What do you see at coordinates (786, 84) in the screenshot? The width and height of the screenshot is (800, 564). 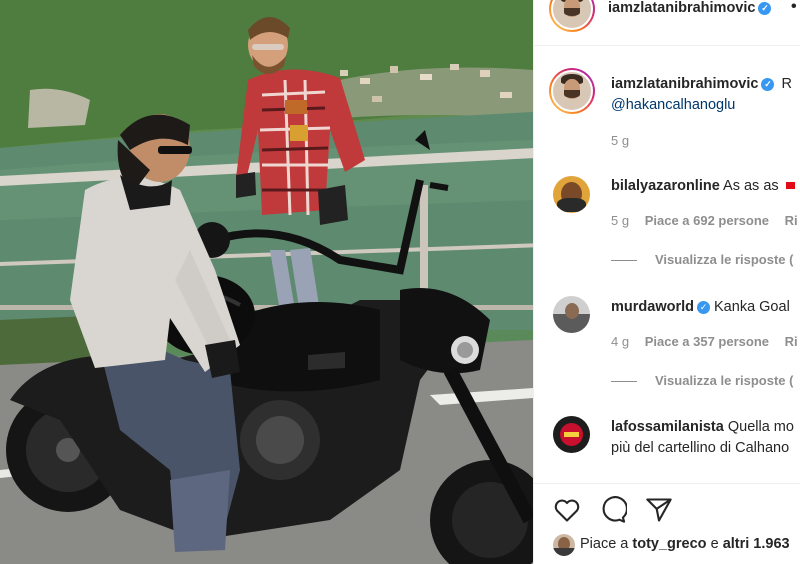 I see `caption-text: R` at bounding box center [786, 84].